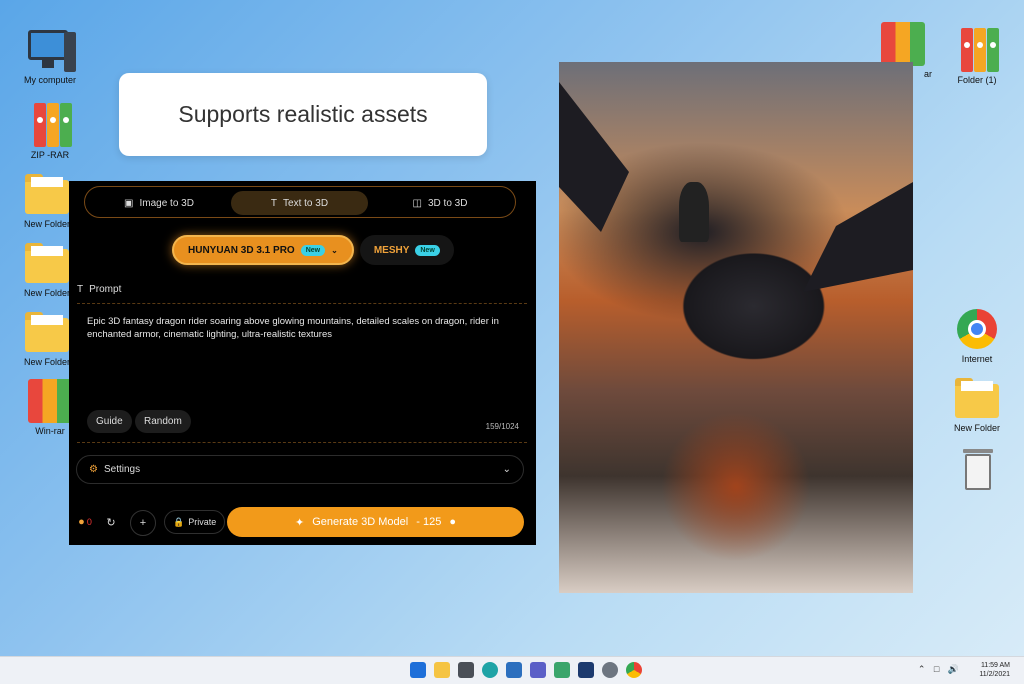  I want to click on taskbar: ⌃ □ 🔊 11:59 AM 11/2/2021, so click(512, 670).